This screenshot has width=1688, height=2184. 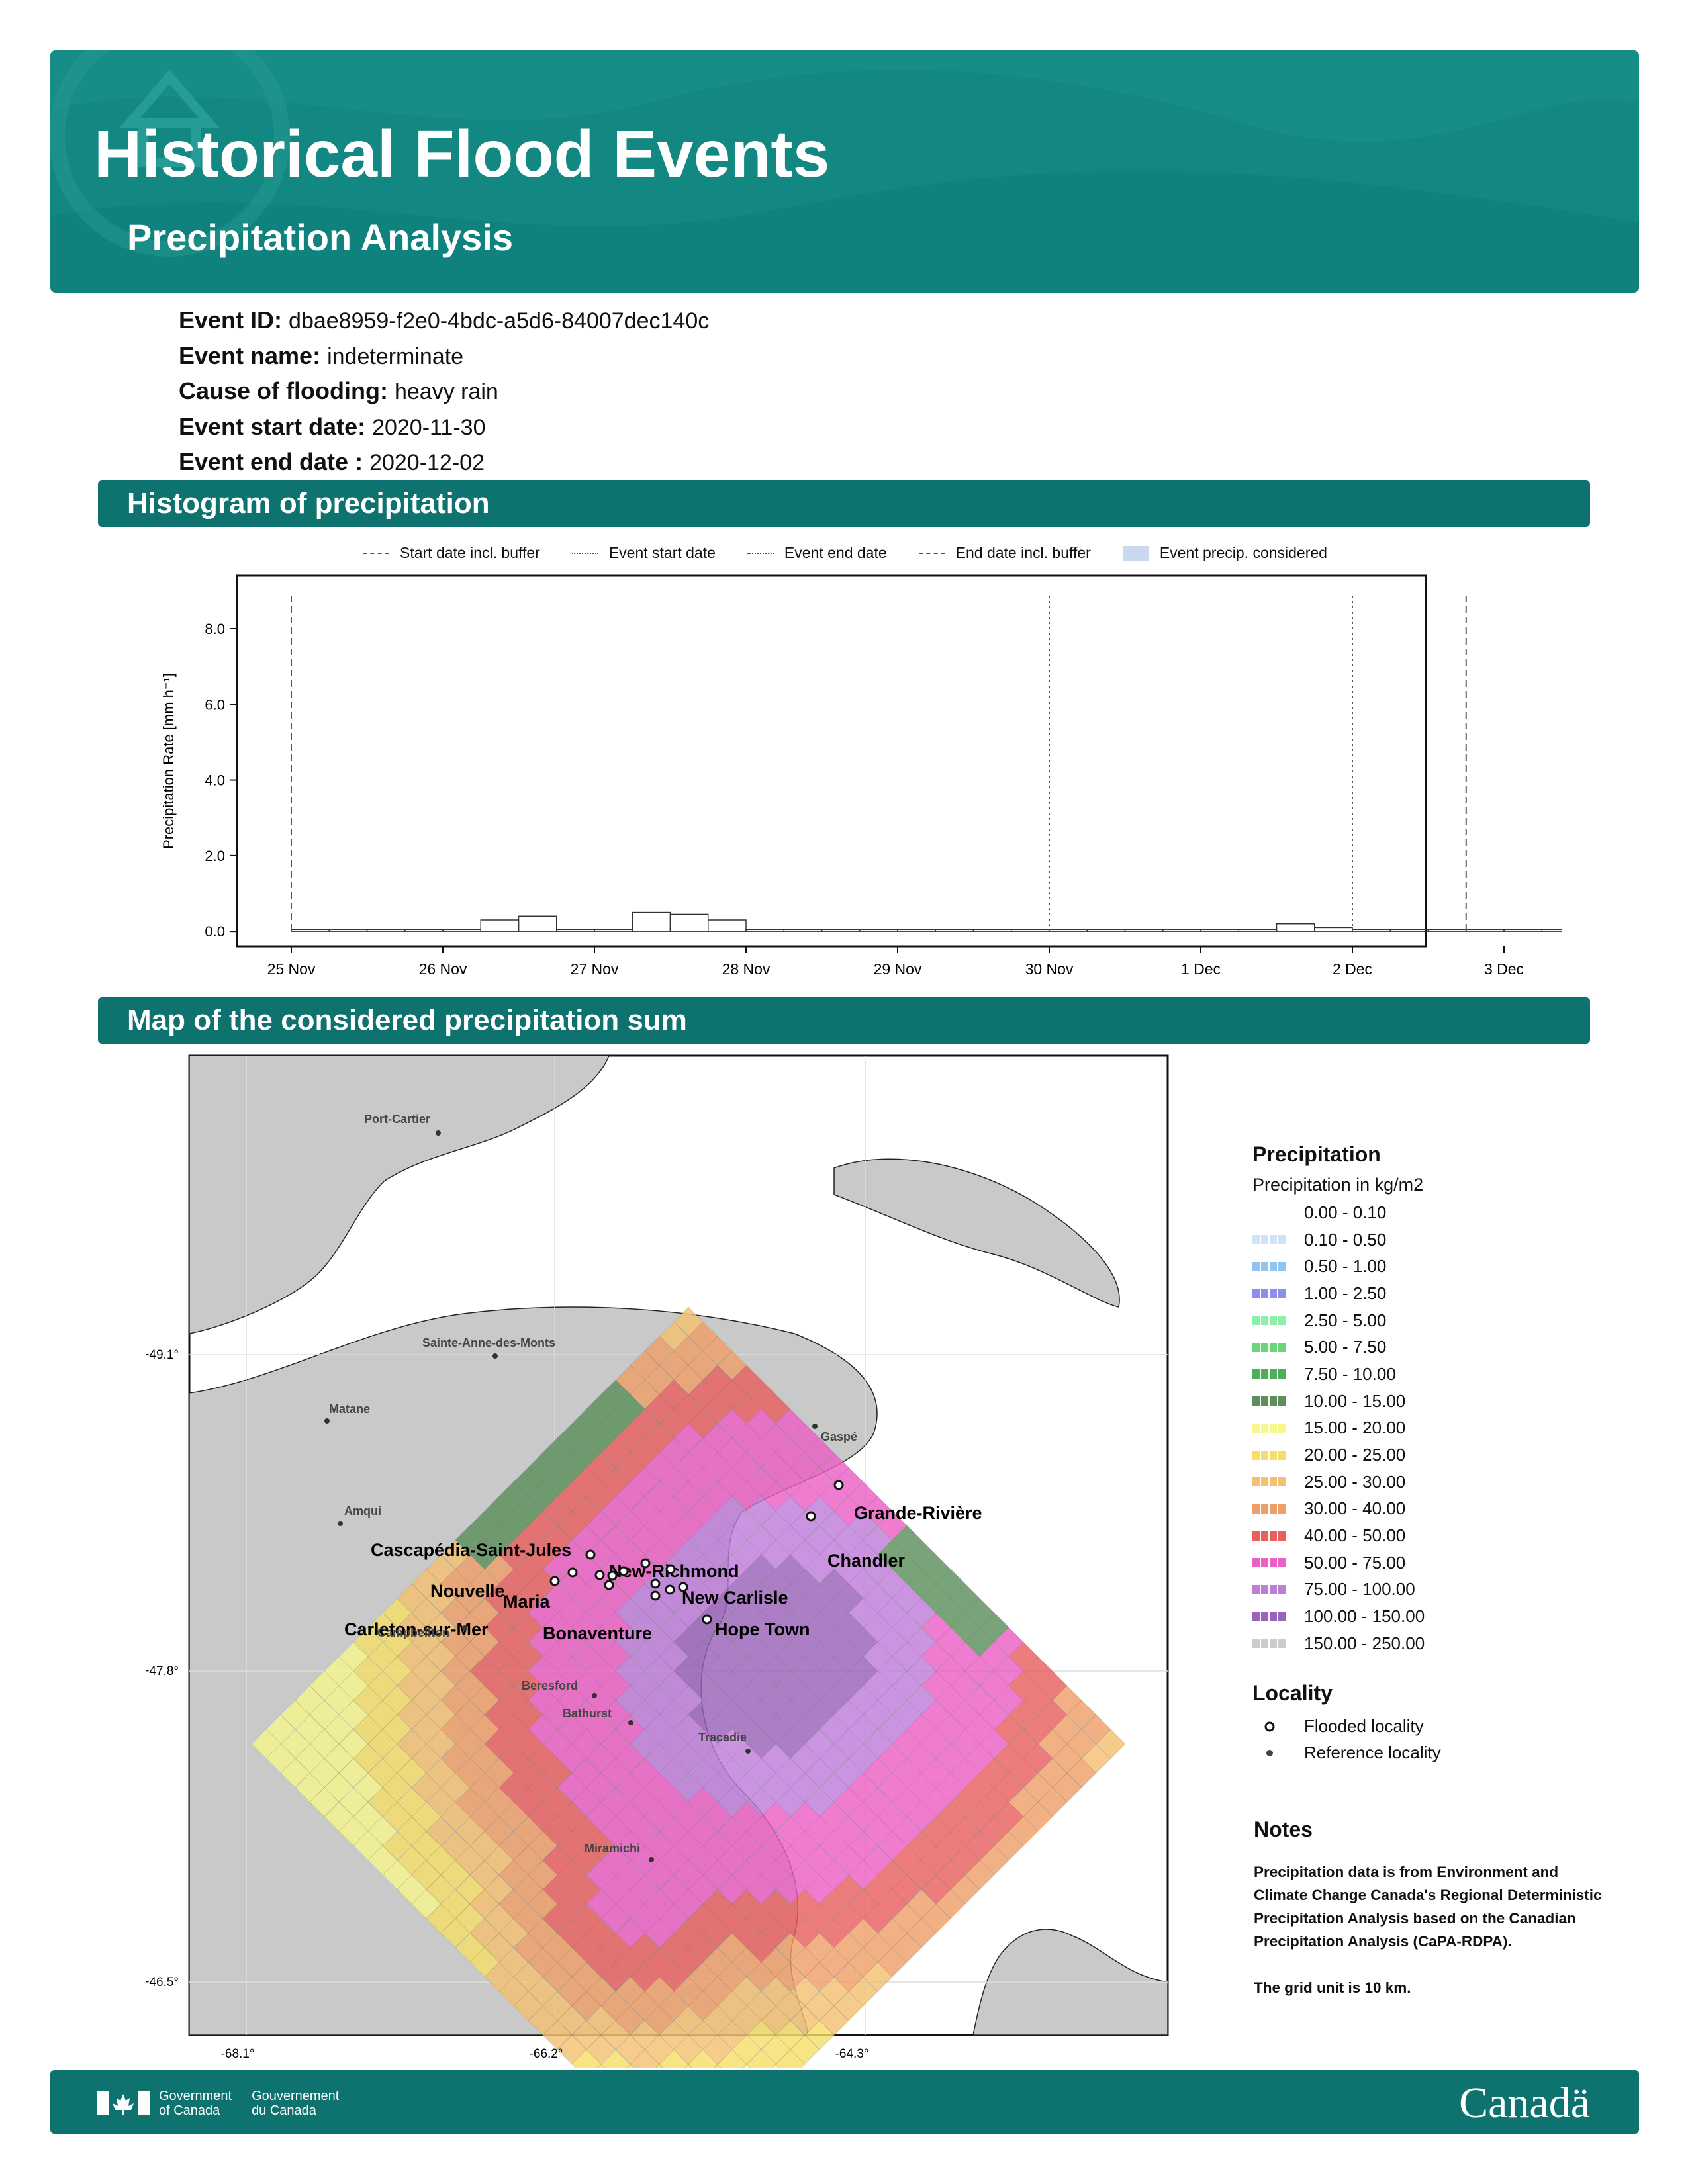 I want to click on legend-class: 50.00 - 75.00, so click(x=1346, y=1562).